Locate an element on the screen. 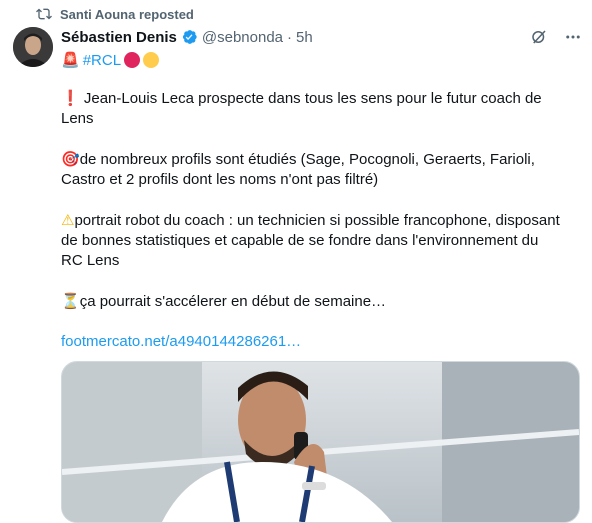 The width and height of the screenshot is (592, 523). verified-badge-icon is located at coordinates (189, 37).